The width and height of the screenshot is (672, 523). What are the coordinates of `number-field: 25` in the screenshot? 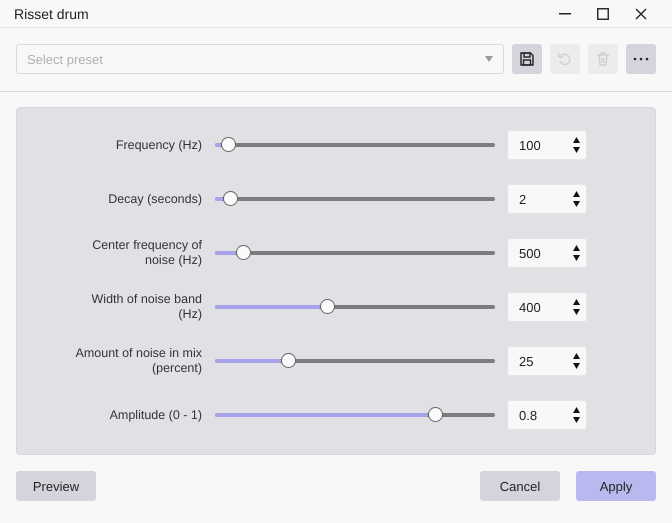 It's located at (547, 361).